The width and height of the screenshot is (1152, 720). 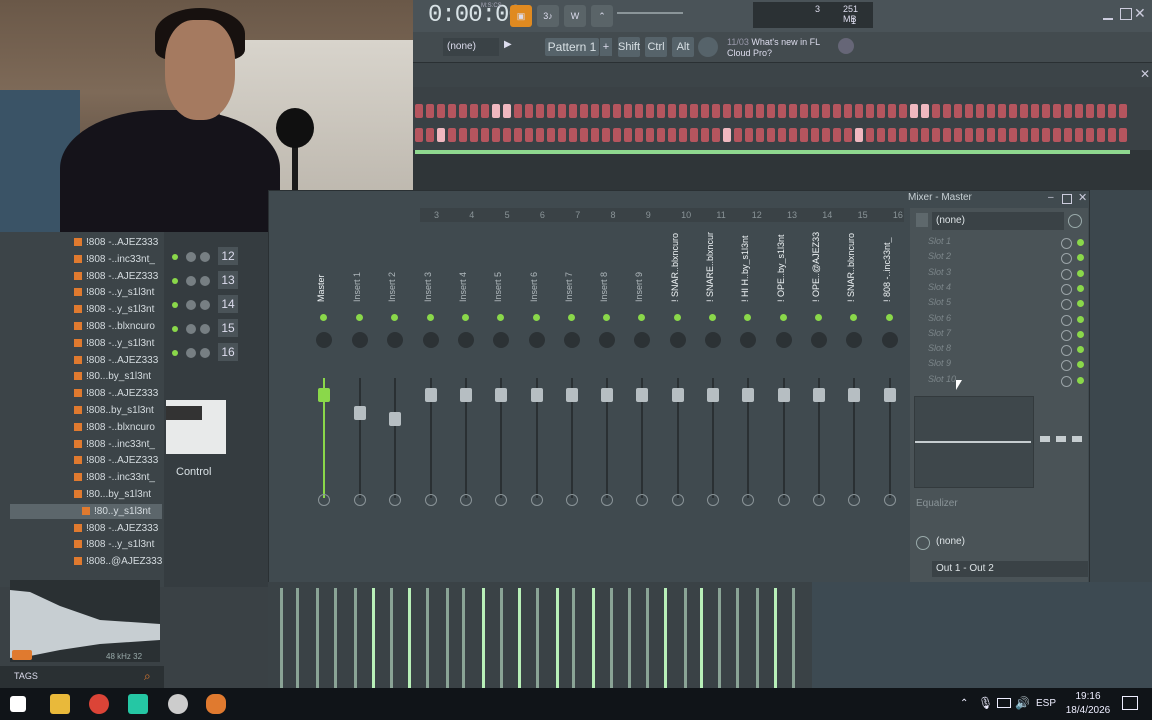 What do you see at coordinates (26, 676) in the screenshot?
I see `tags-label: TAGS` at bounding box center [26, 676].